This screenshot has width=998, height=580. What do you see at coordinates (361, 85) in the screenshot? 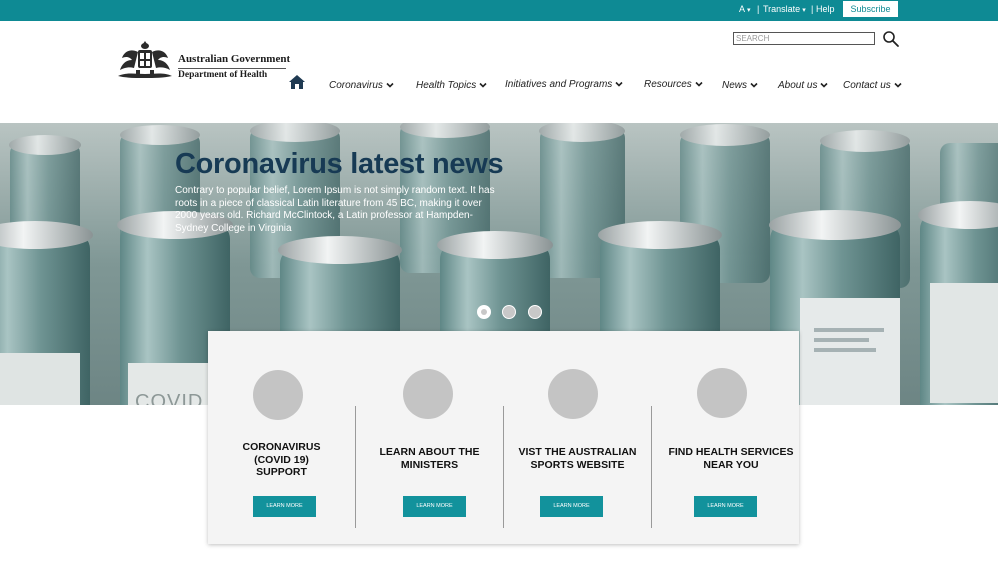
I see `nav-item-coronavirus: Coronavirus` at bounding box center [361, 85].